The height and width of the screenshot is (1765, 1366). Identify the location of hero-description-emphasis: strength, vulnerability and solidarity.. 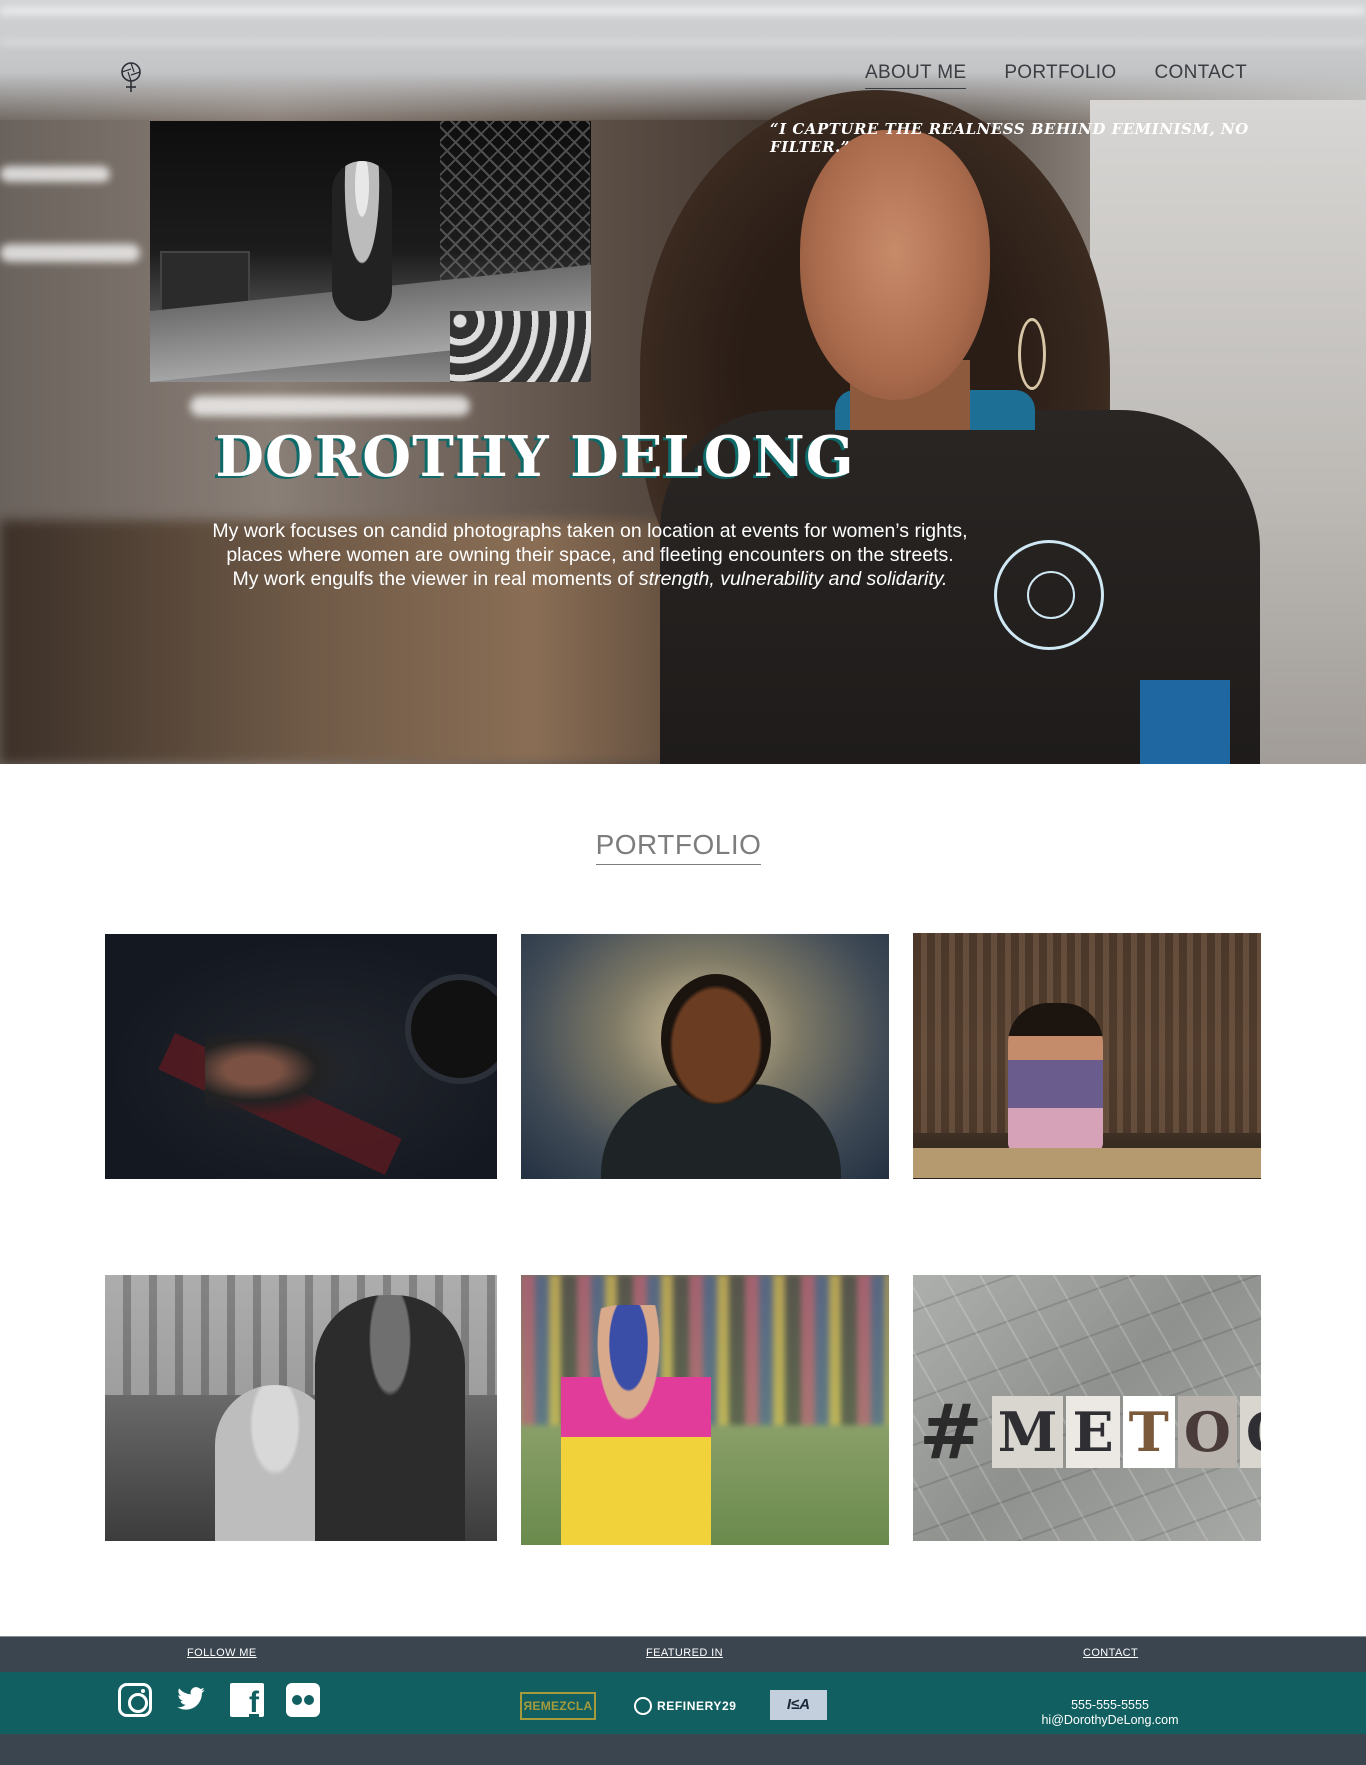
(793, 579).